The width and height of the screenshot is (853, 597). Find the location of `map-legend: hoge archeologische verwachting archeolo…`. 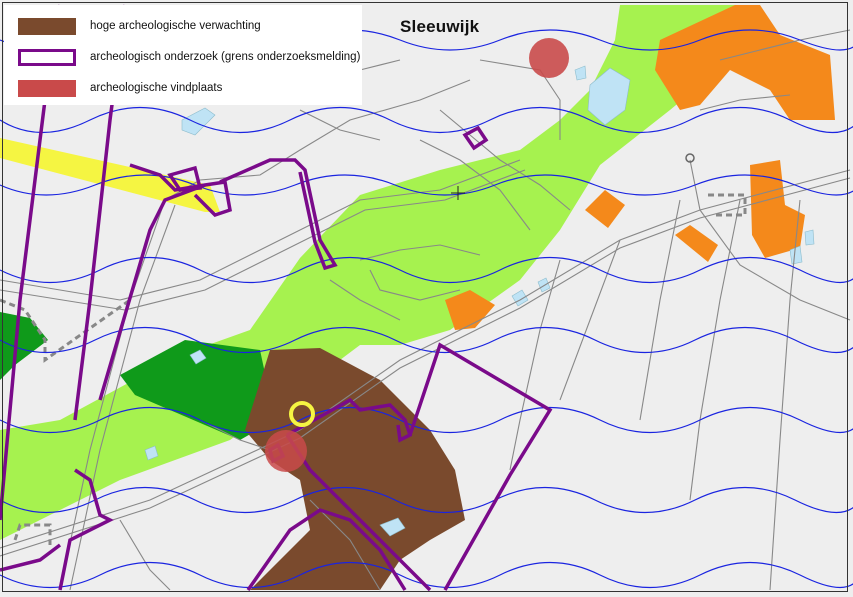

map-legend: hoge archeologische verwachting archeolo… is located at coordinates (183, 55).